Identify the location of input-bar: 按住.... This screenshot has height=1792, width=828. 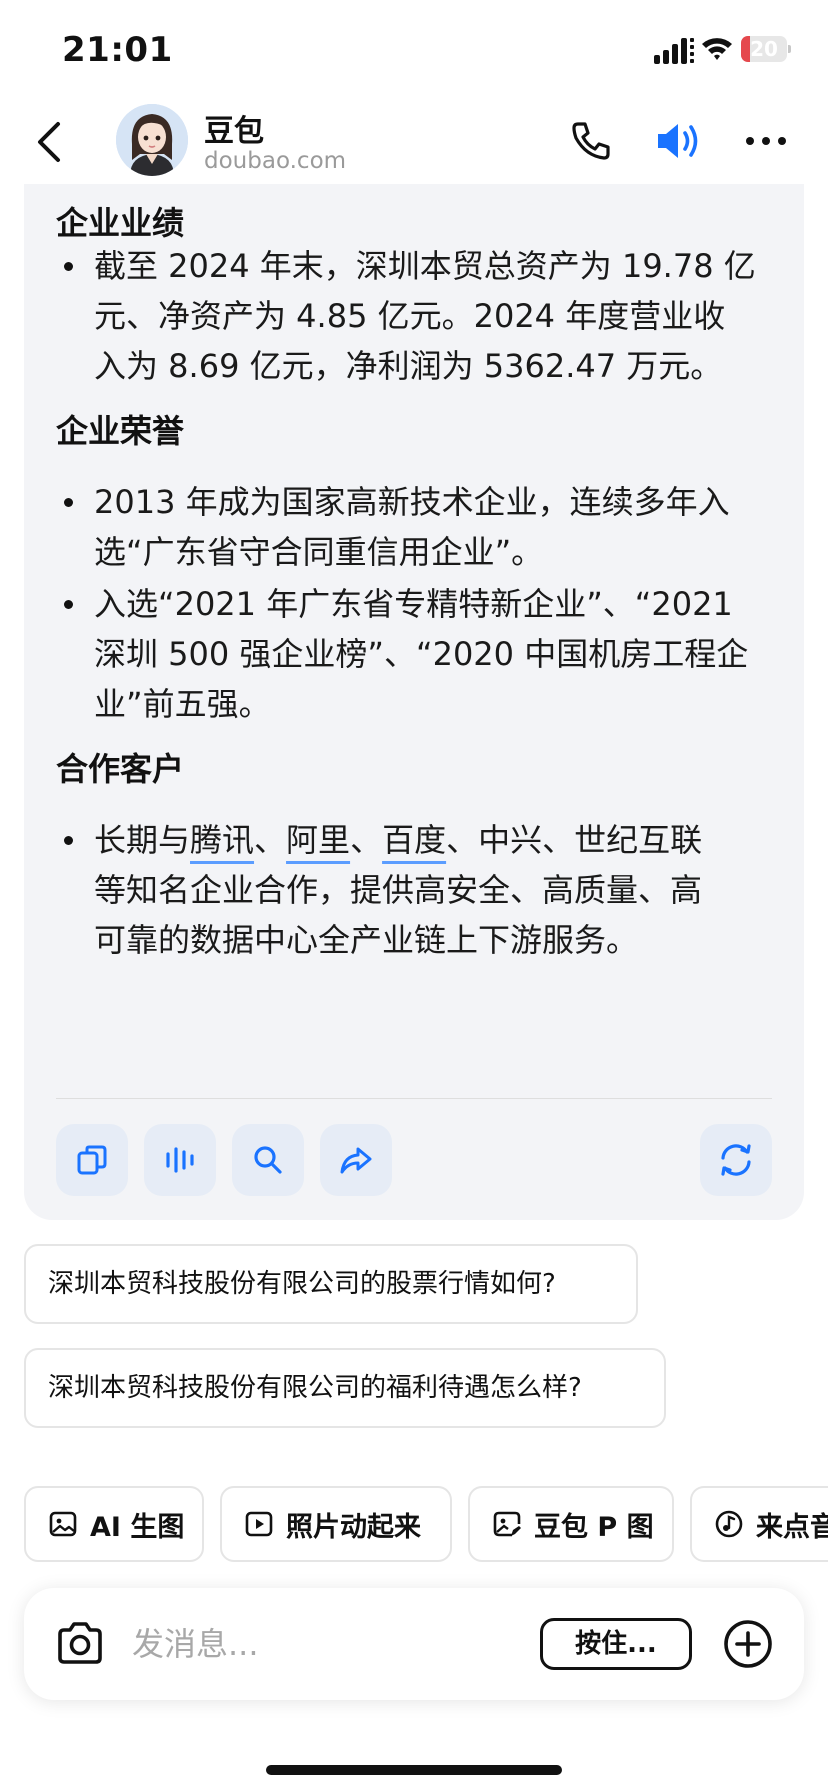
(414, 1644).